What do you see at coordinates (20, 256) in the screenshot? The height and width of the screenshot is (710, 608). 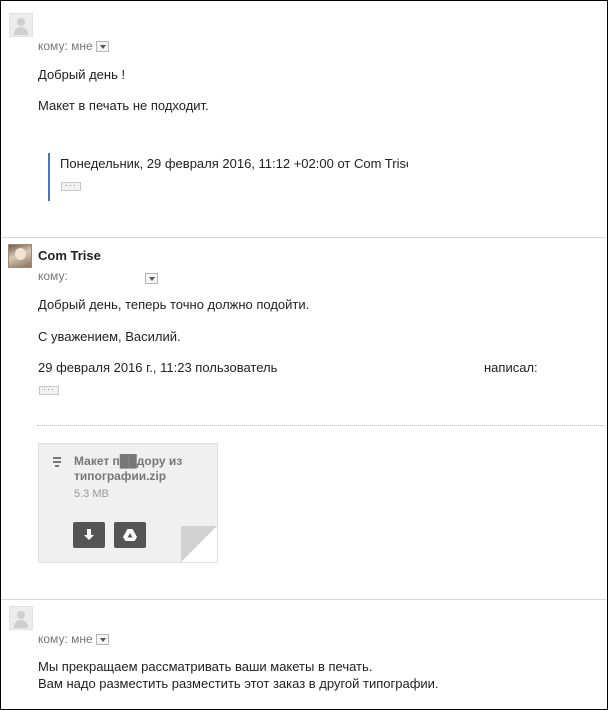 I see `avatar` at bounding box center [20, 256].